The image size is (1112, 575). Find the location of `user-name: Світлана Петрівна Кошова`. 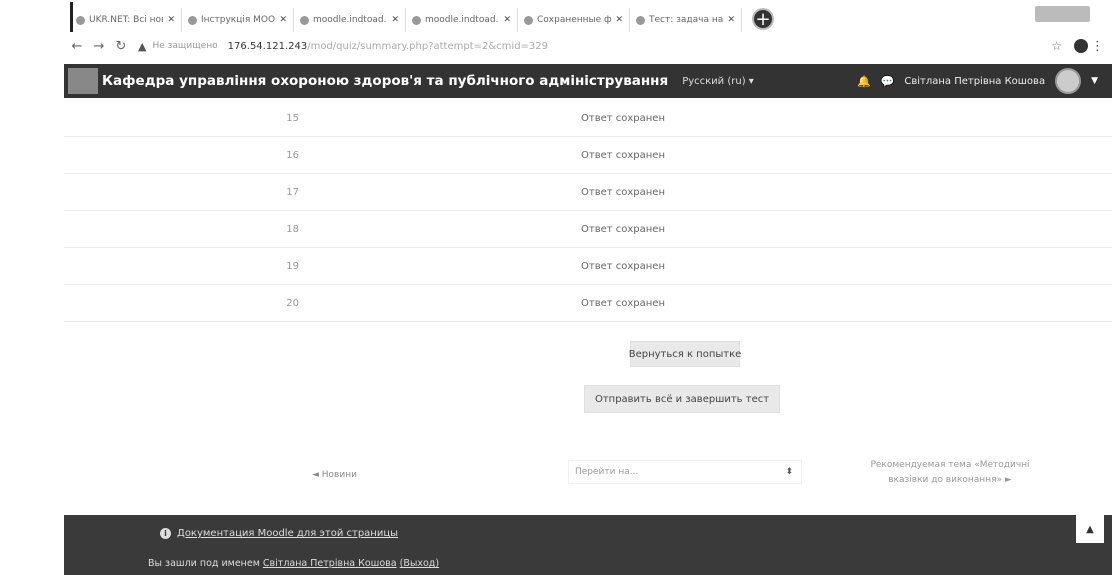

user-name: Світлана Петрівна Кошова is located at coordinates (974, 81).